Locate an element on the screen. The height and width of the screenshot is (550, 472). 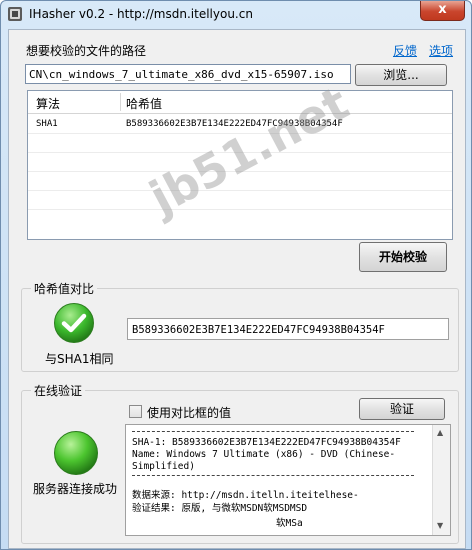
close-button: x is located at coordinates (442, 11).